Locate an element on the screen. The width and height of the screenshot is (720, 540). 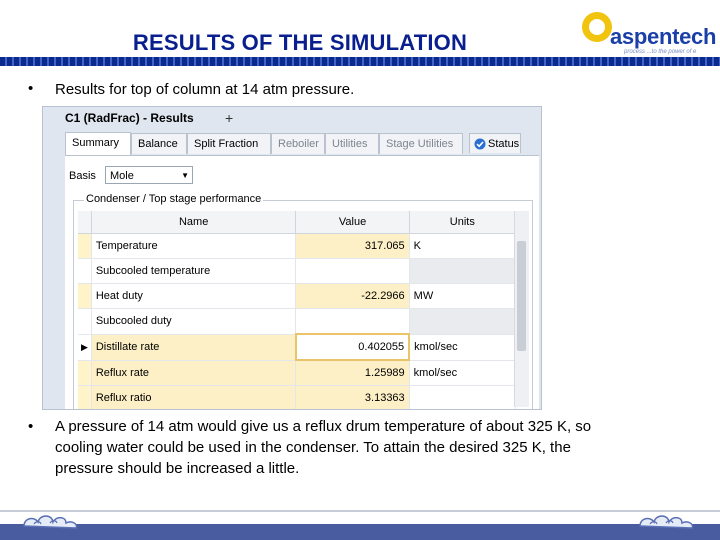
row-value: 317.065 is located at coordinates (352, 246).